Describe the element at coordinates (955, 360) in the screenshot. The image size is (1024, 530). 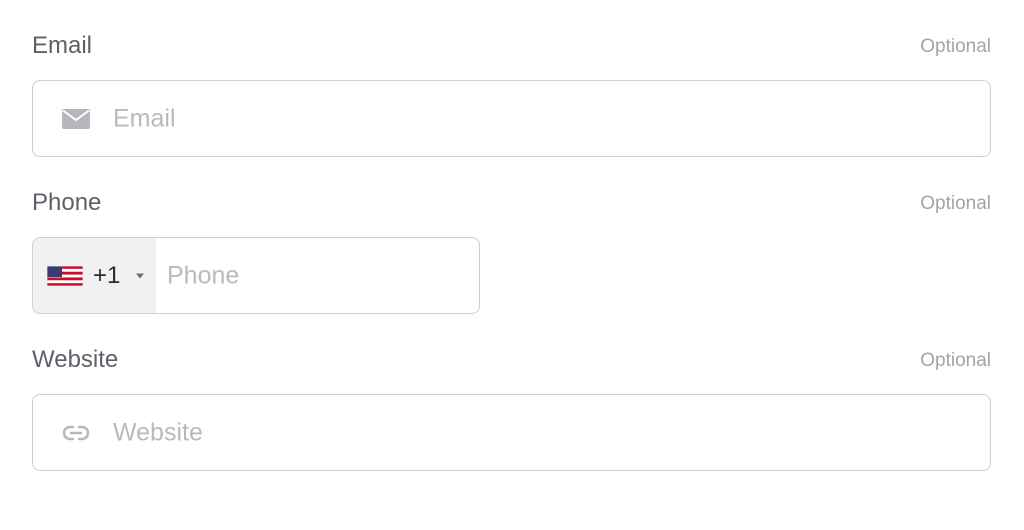
I see `website-optional-hint: Optional` at that location.